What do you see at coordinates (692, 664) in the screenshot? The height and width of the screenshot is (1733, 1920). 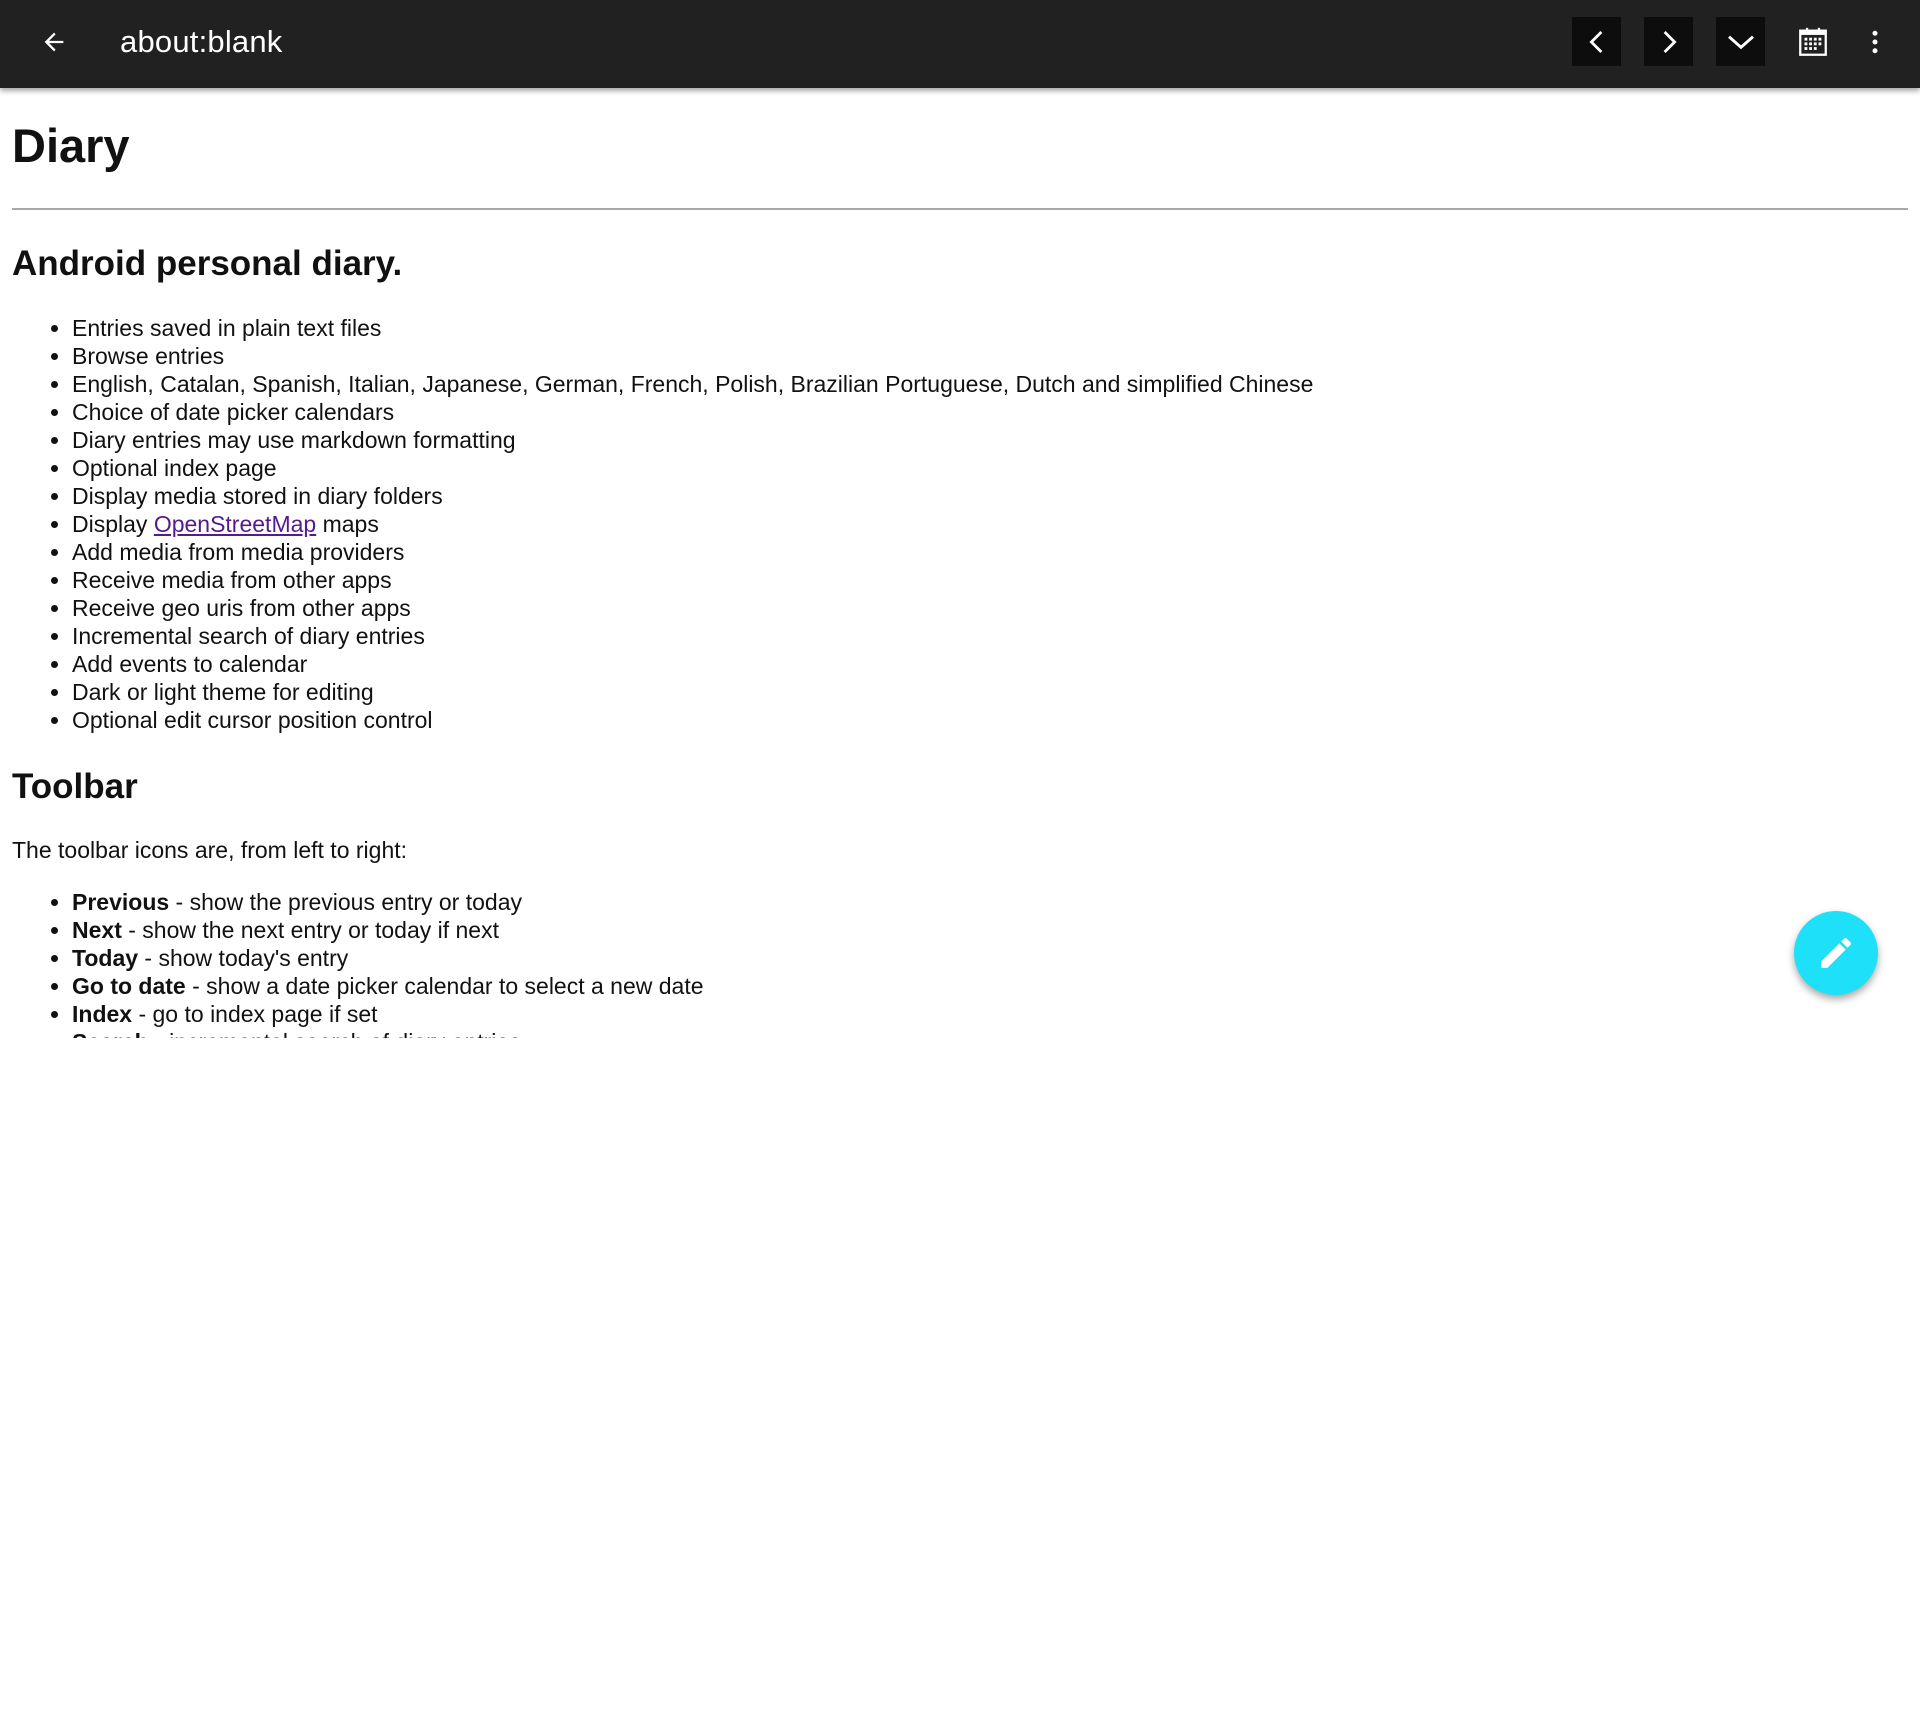 I see `list-item: Add events to calendar` at bounding box center [692, 664].